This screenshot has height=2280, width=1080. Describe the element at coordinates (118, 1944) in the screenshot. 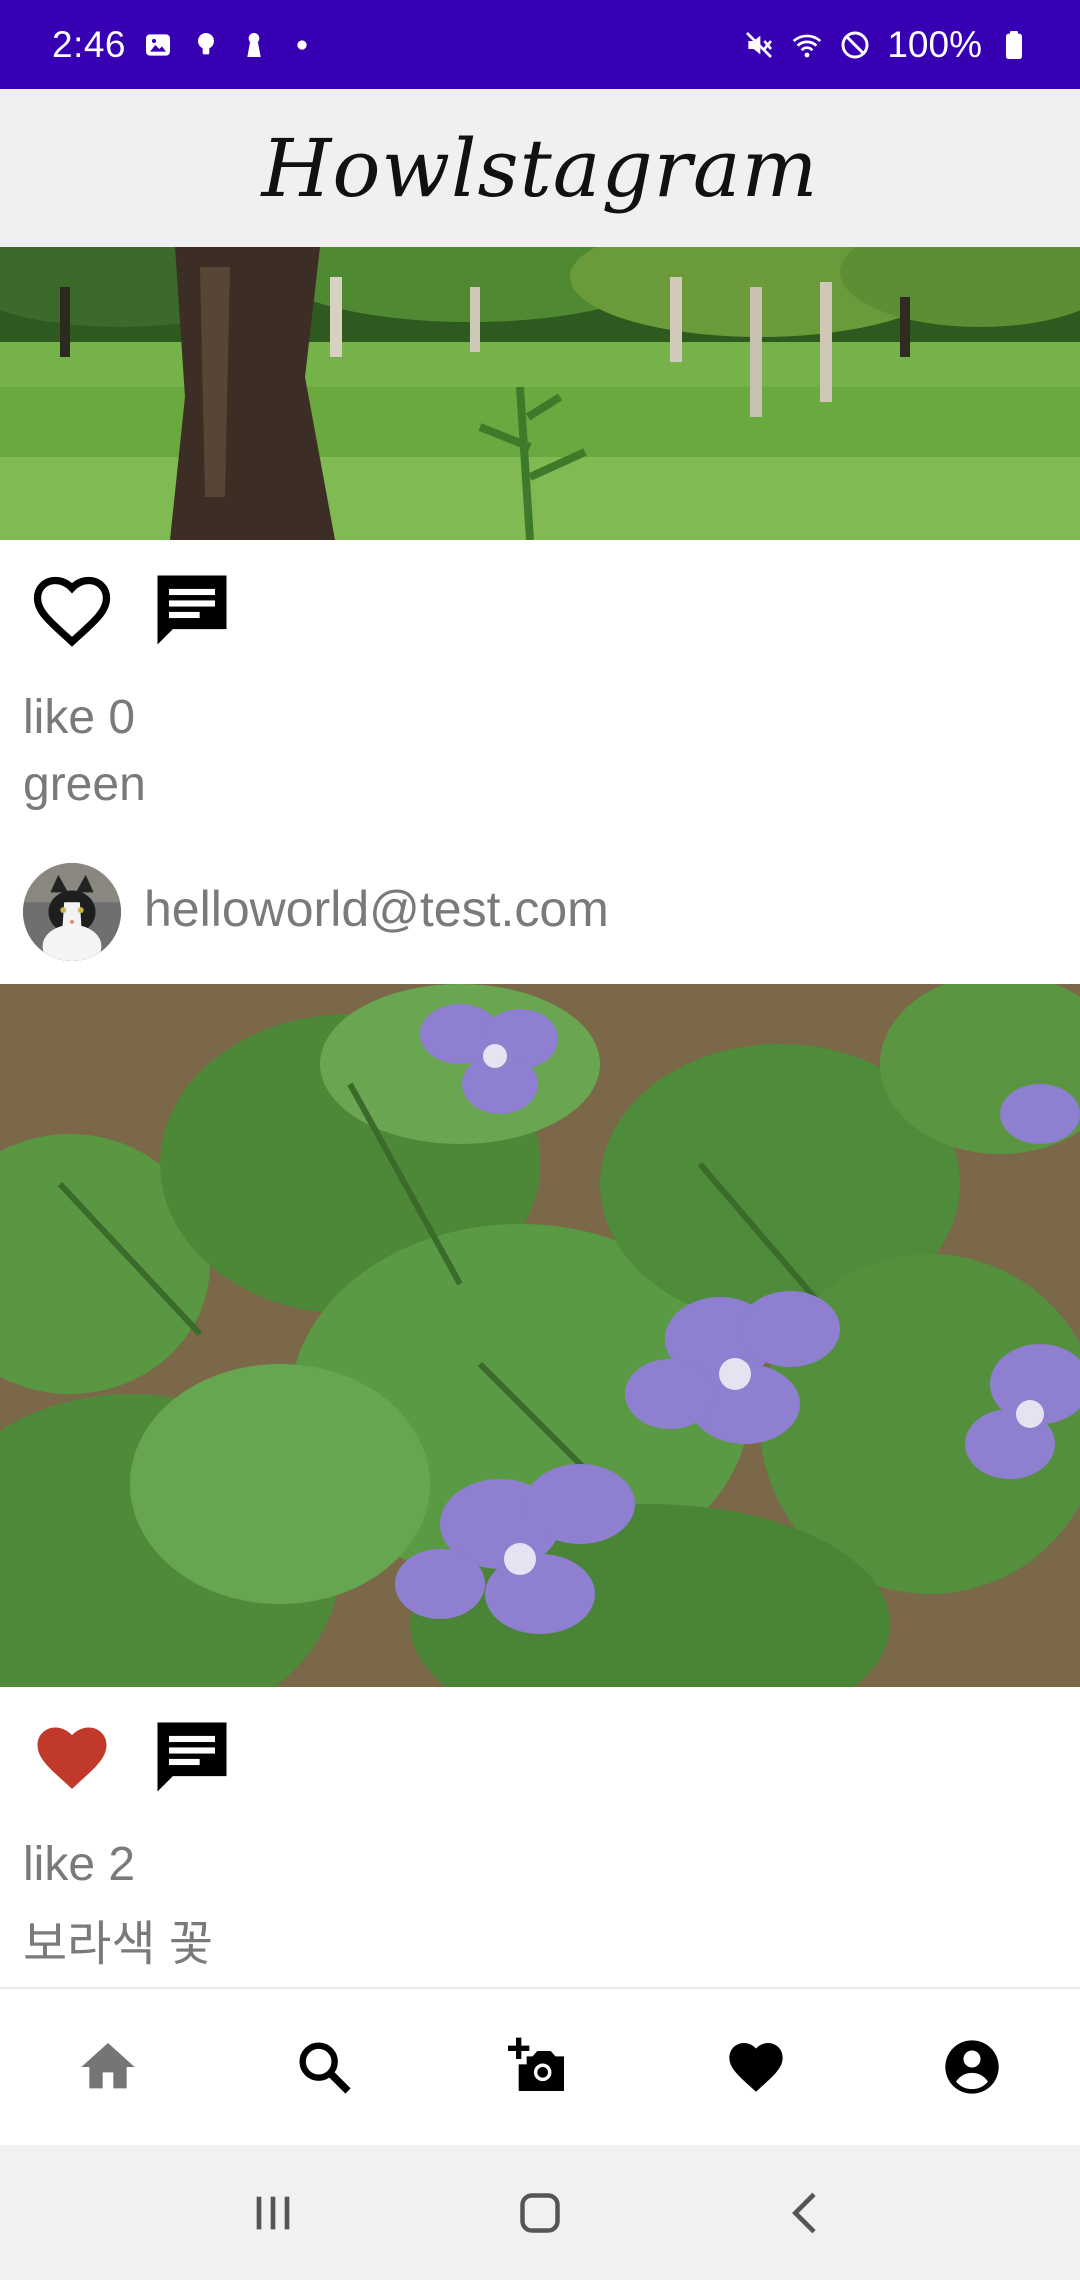

I see `post-caption: 보라색 꽃` at that location.